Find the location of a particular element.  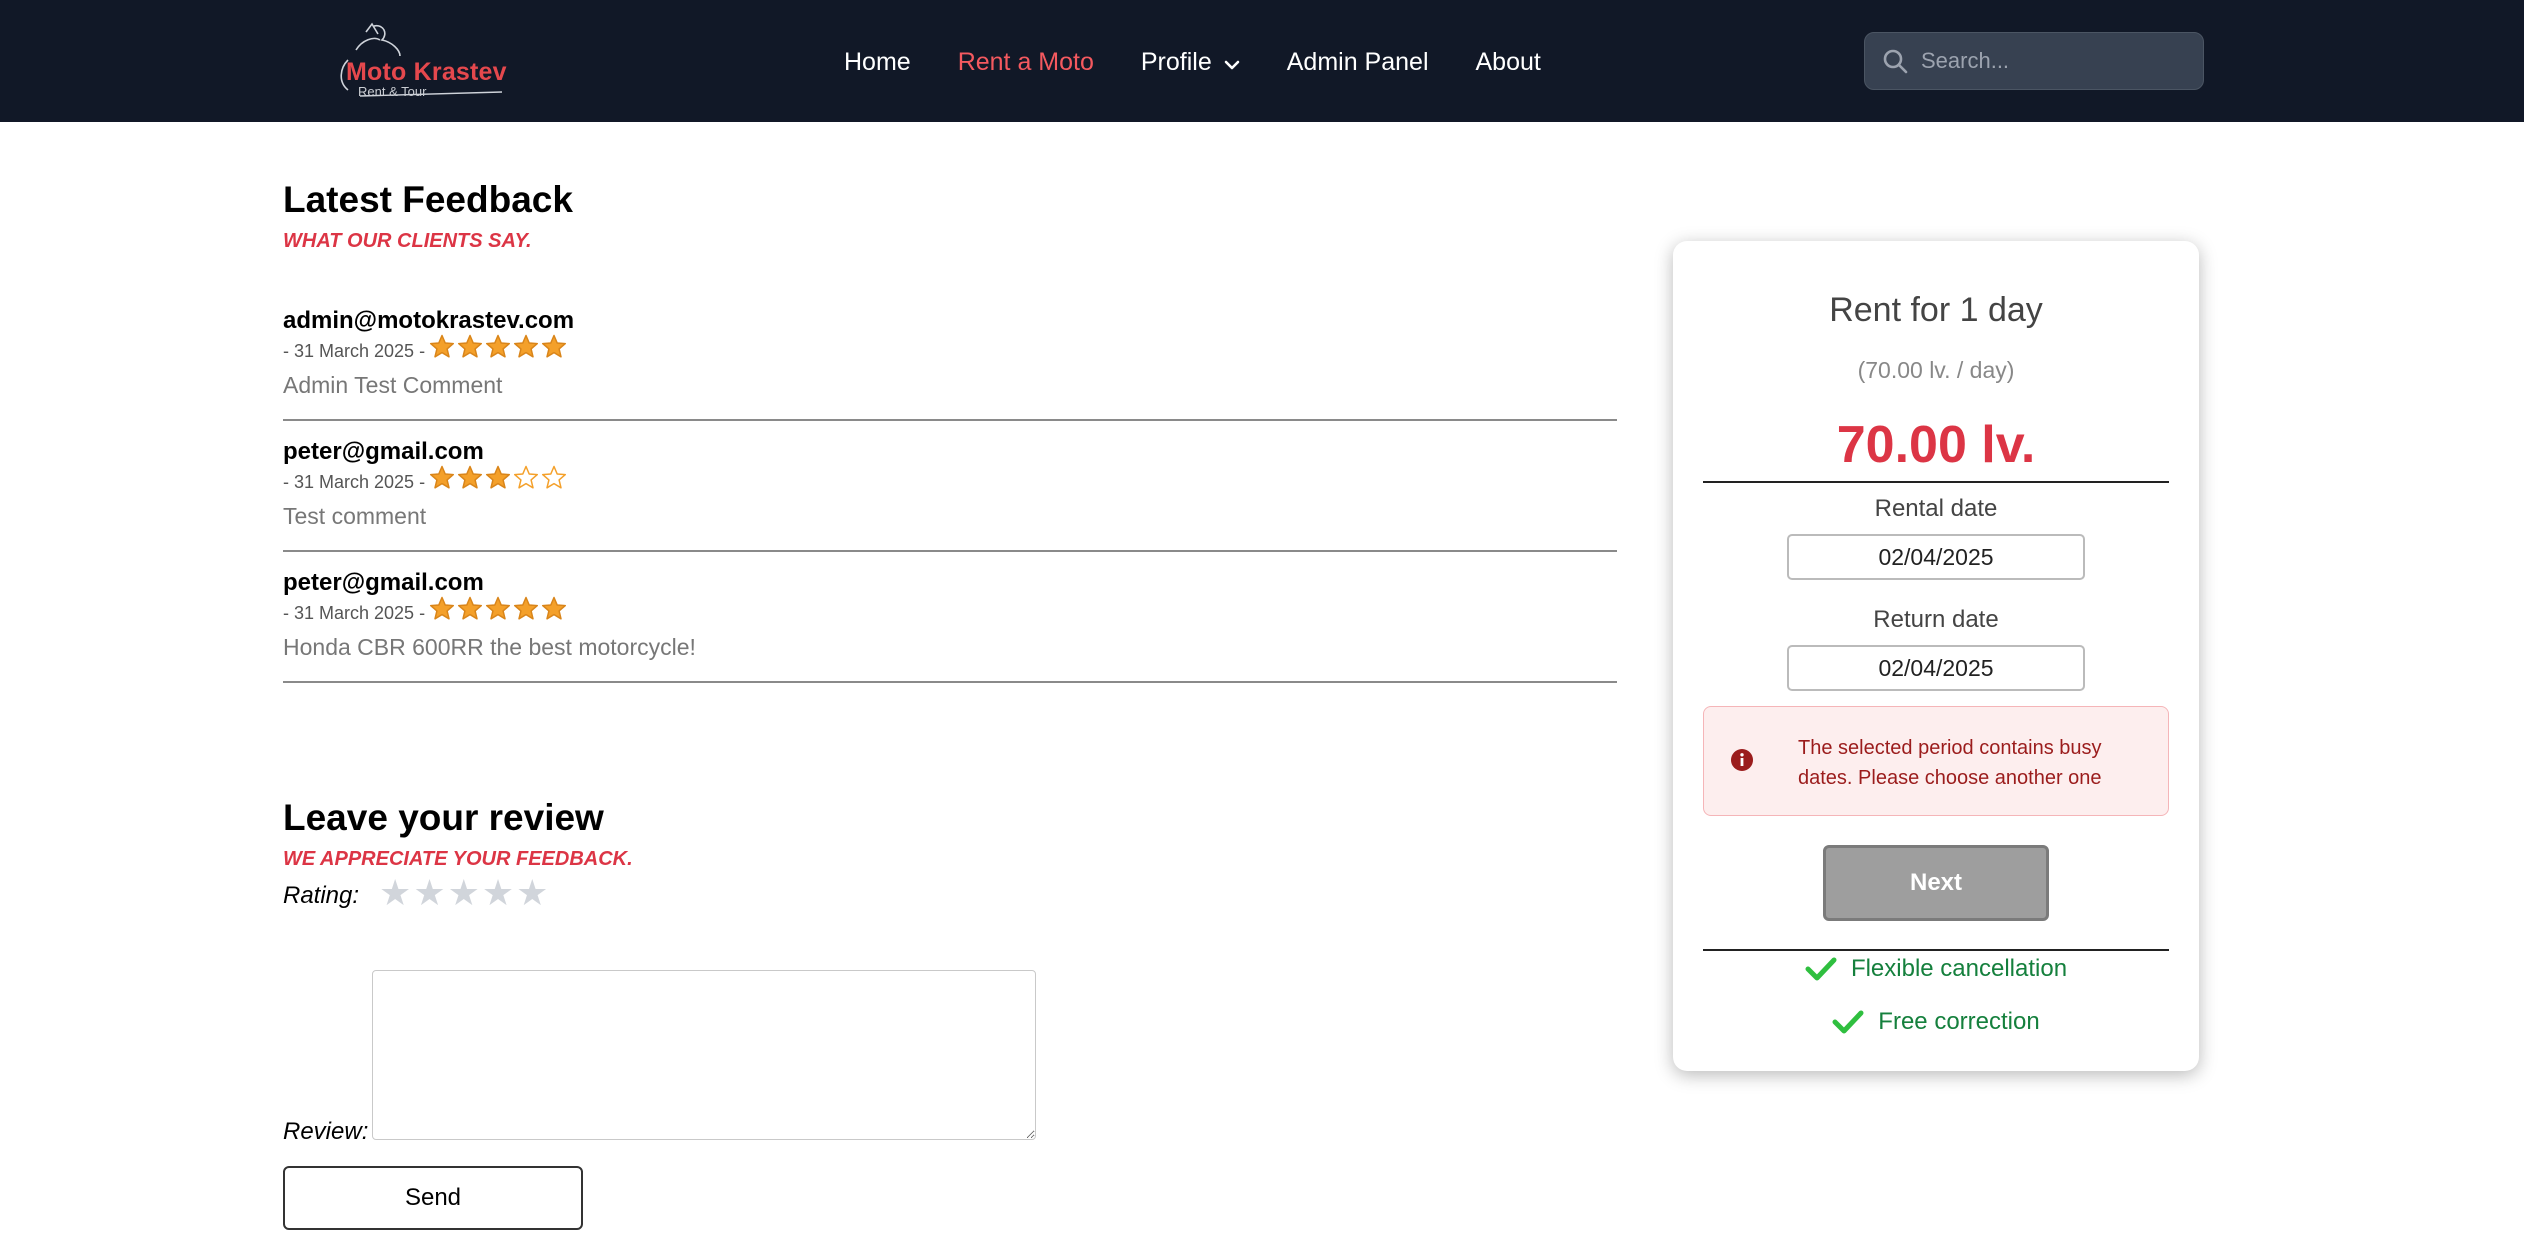

rental-date-label: Rental date is located at coordinates (1936, 508).